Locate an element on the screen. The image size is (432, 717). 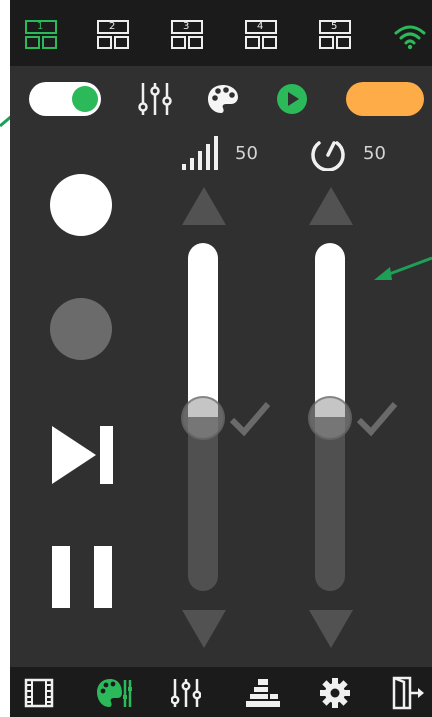
orange-action-button is located at coordinates (385, 99).